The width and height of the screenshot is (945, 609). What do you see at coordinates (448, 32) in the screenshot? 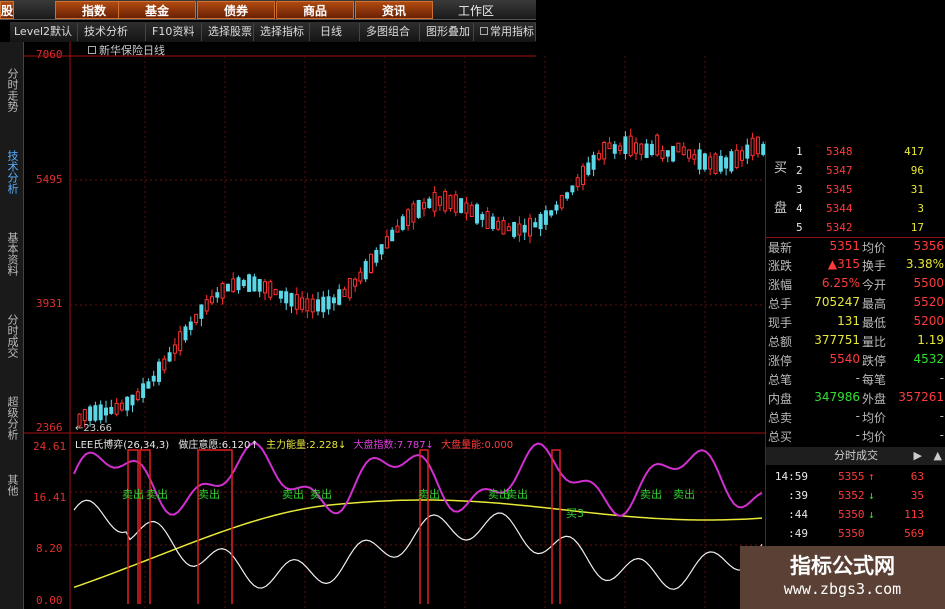
I see `toolbar-overlay: 图形叠加` at bounding box center [448, 32].